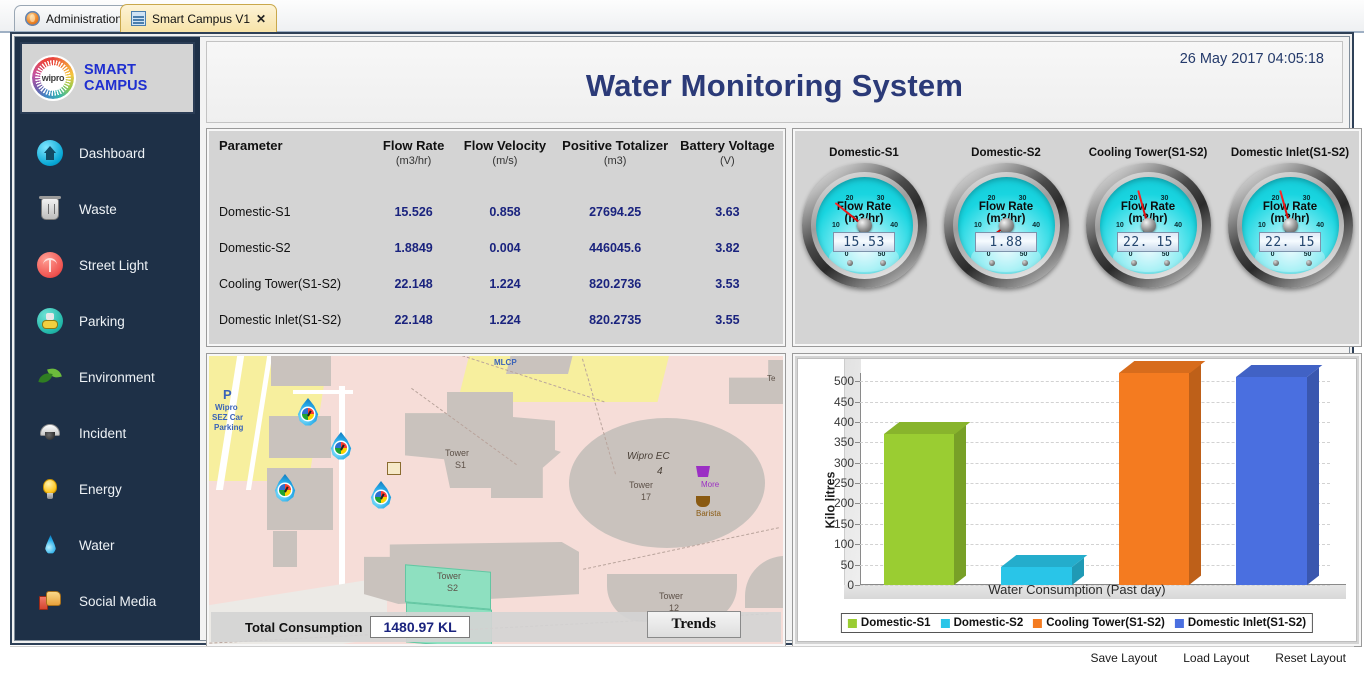 Image resolution: width=1364 pixels, height=677 pixels. What do you see at coordinates (201, 18) in the screenshot?
I see `tab-smart-campus-label: Smart Campus V1` at bounding box center [201, 18].